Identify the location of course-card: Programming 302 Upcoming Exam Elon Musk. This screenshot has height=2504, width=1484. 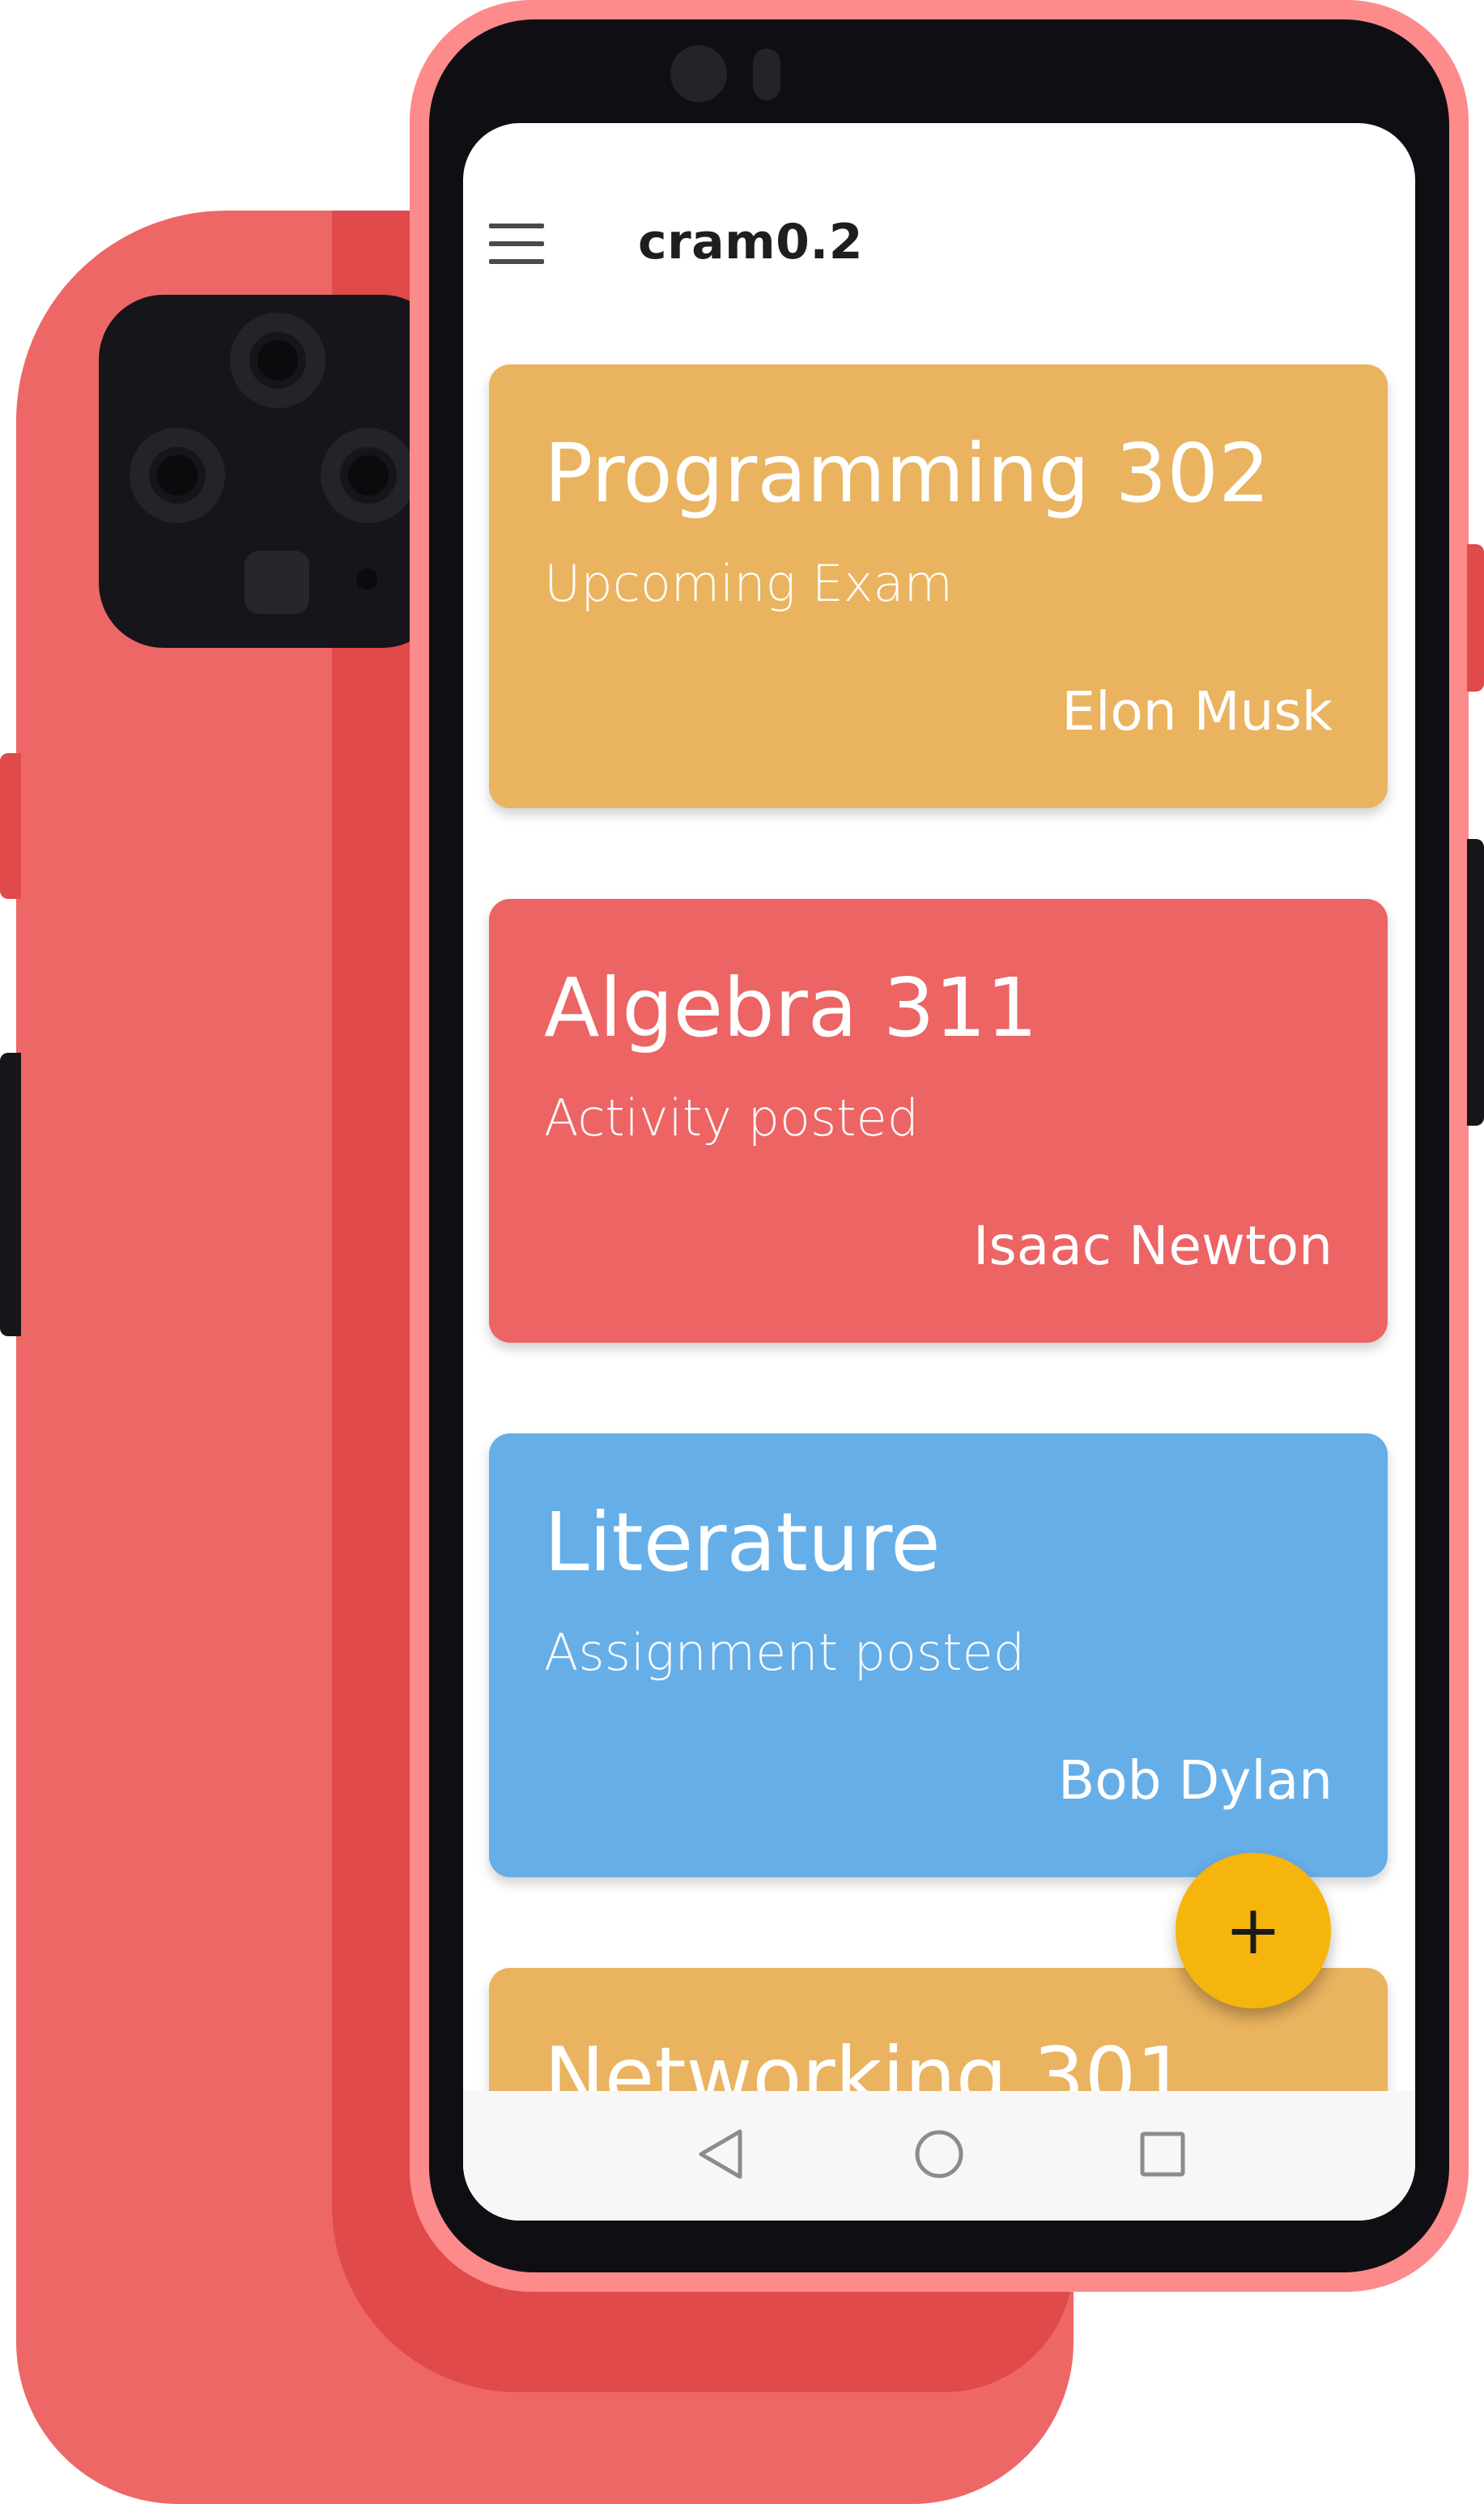
(938, 586).